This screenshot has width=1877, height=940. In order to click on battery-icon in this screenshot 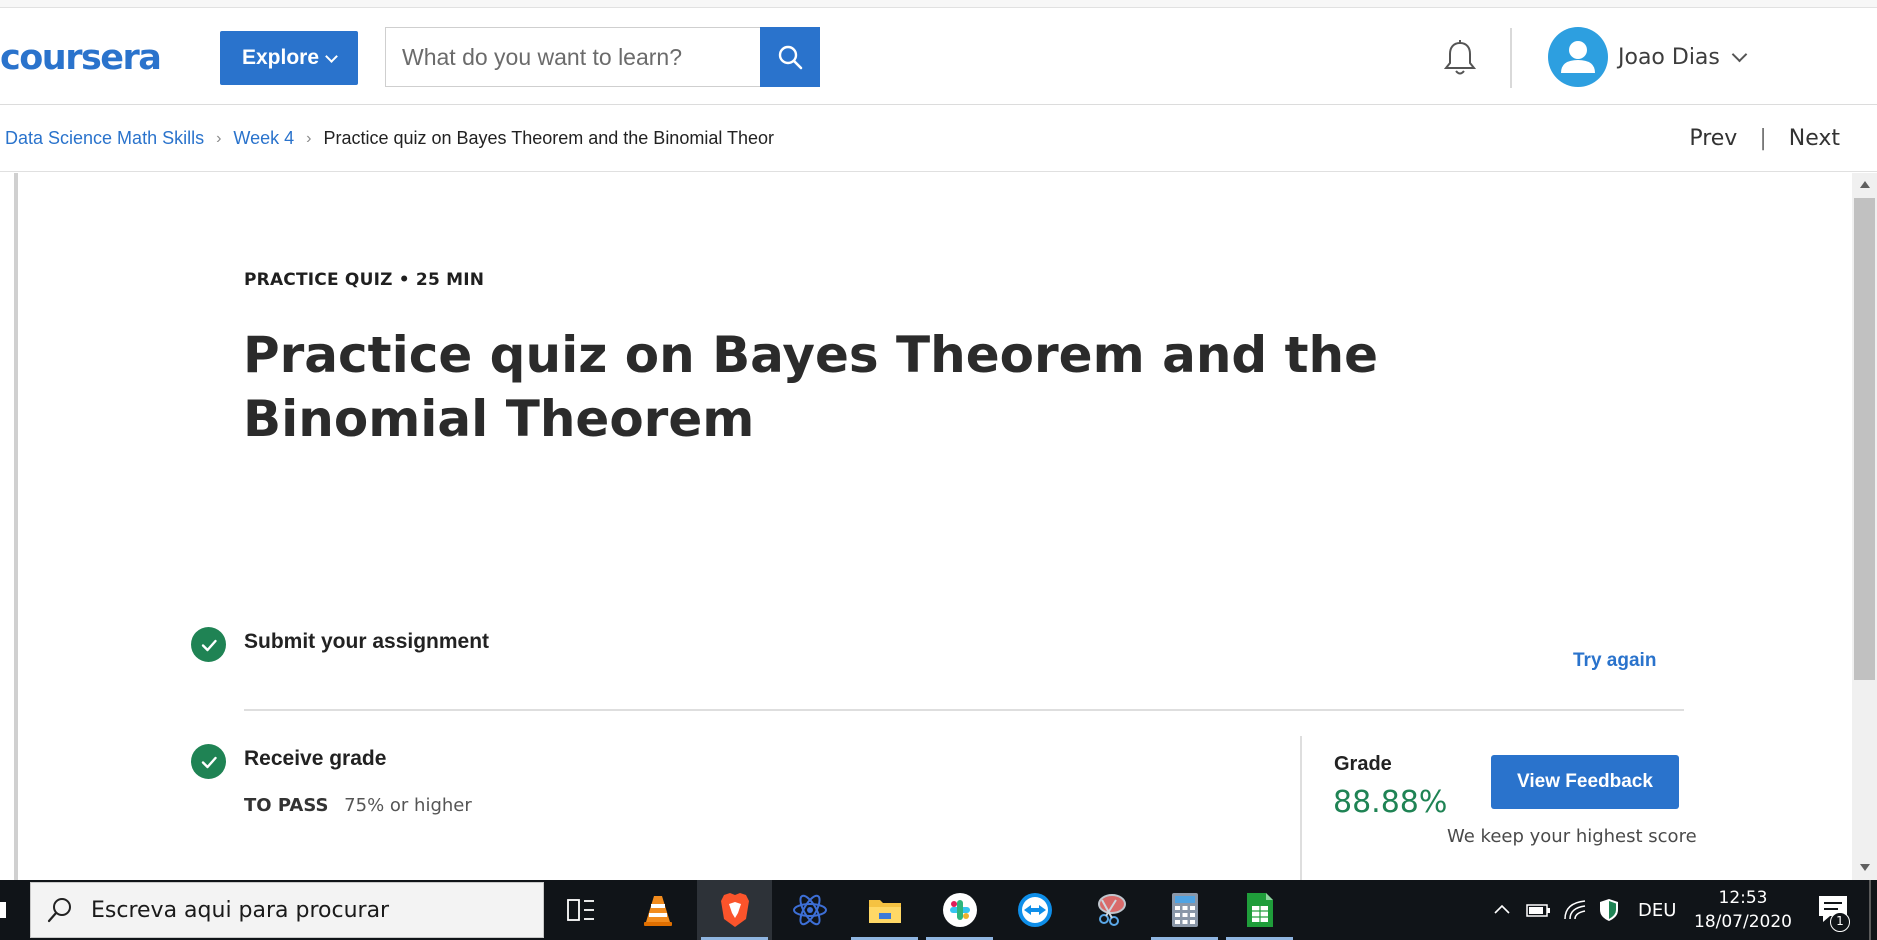, I will do `click(1538, 910)`.